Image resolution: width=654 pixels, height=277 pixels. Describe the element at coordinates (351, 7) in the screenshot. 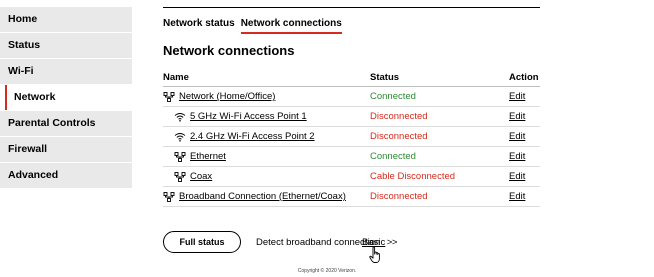

I see `top-divider` at that location.